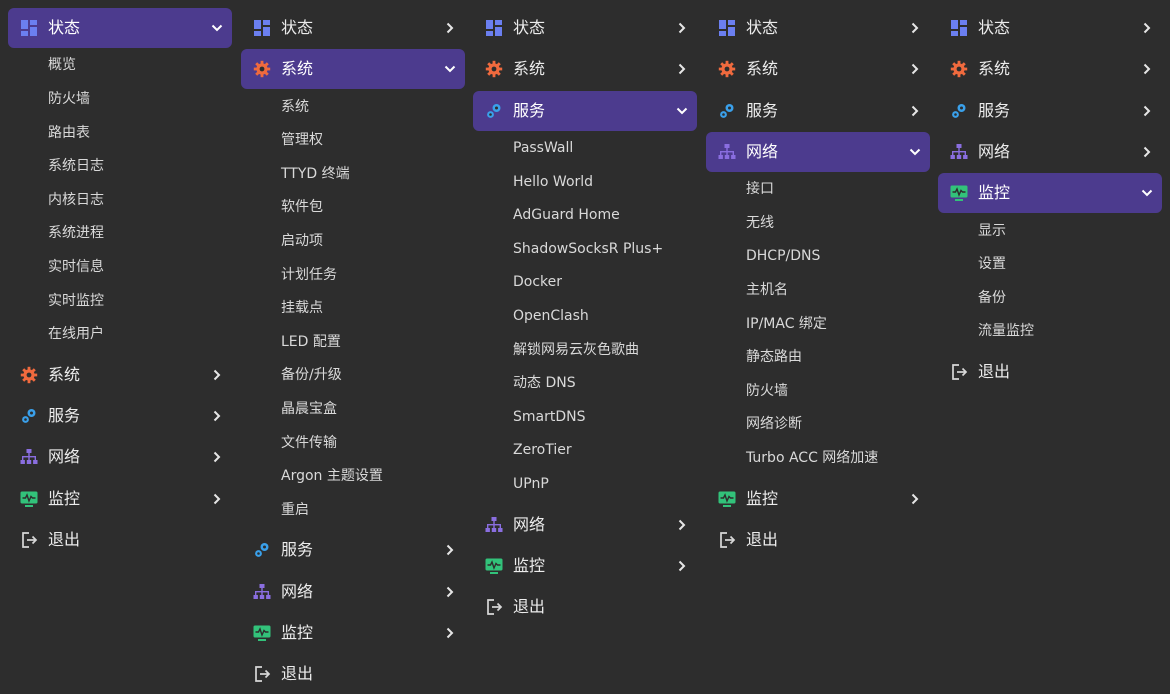  I want to click on submenu-item: Argon 主题设置, so click(332, 476).